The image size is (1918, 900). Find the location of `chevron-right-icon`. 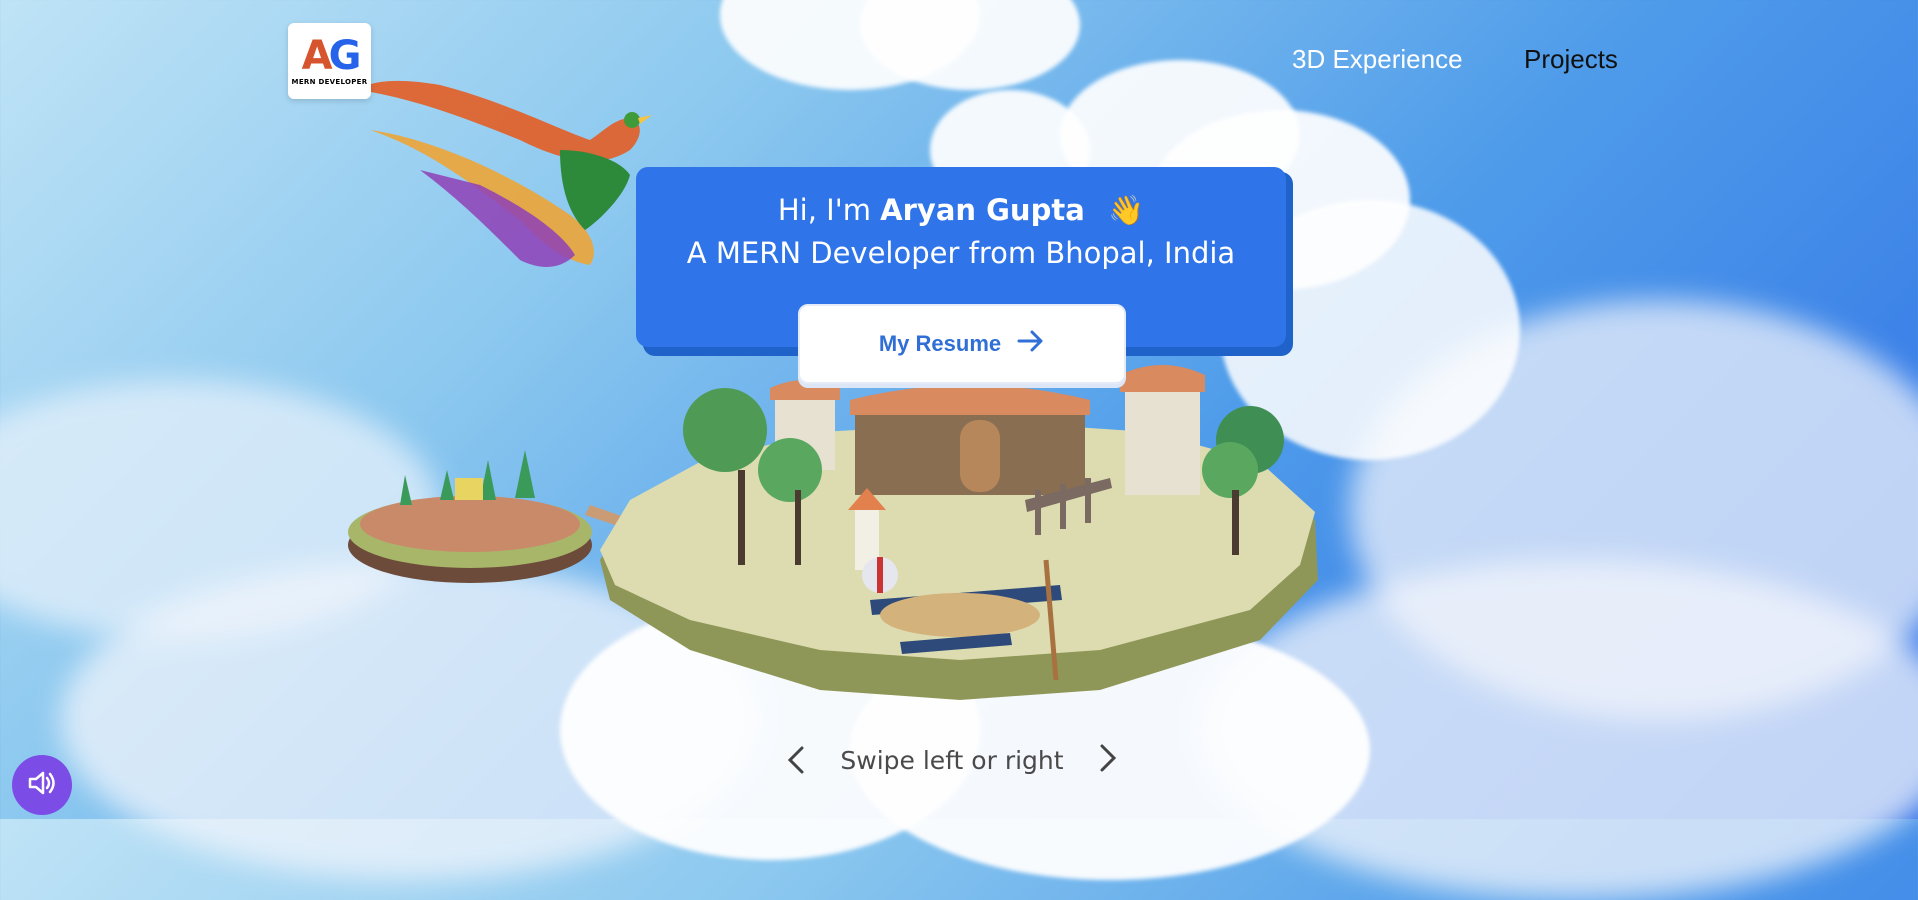

chevron-right-icon is located at coordinates (1107, 760).